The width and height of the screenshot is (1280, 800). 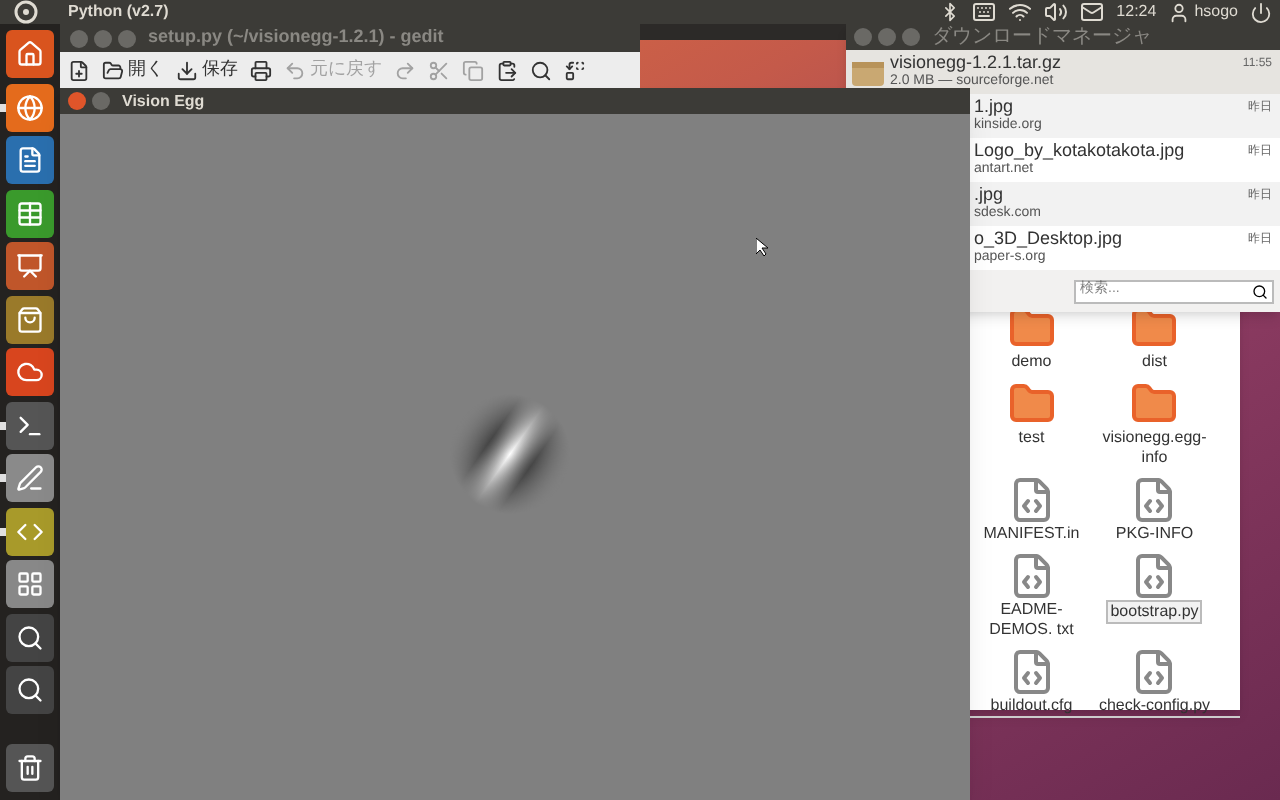 I want to click on window-title: ダウンロードマネージャ, so click(x=1042, y=38).